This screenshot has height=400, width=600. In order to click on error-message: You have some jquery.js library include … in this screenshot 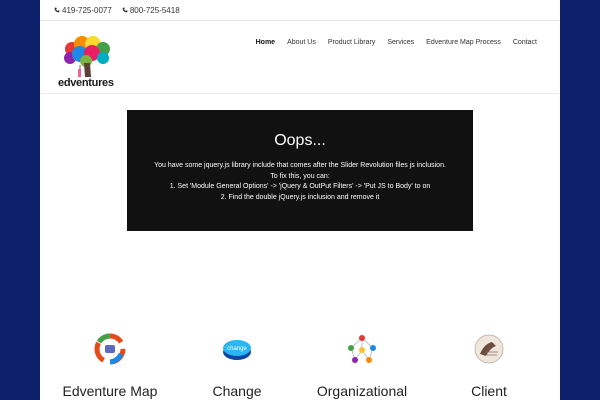, I will do `click(300, 182)`.